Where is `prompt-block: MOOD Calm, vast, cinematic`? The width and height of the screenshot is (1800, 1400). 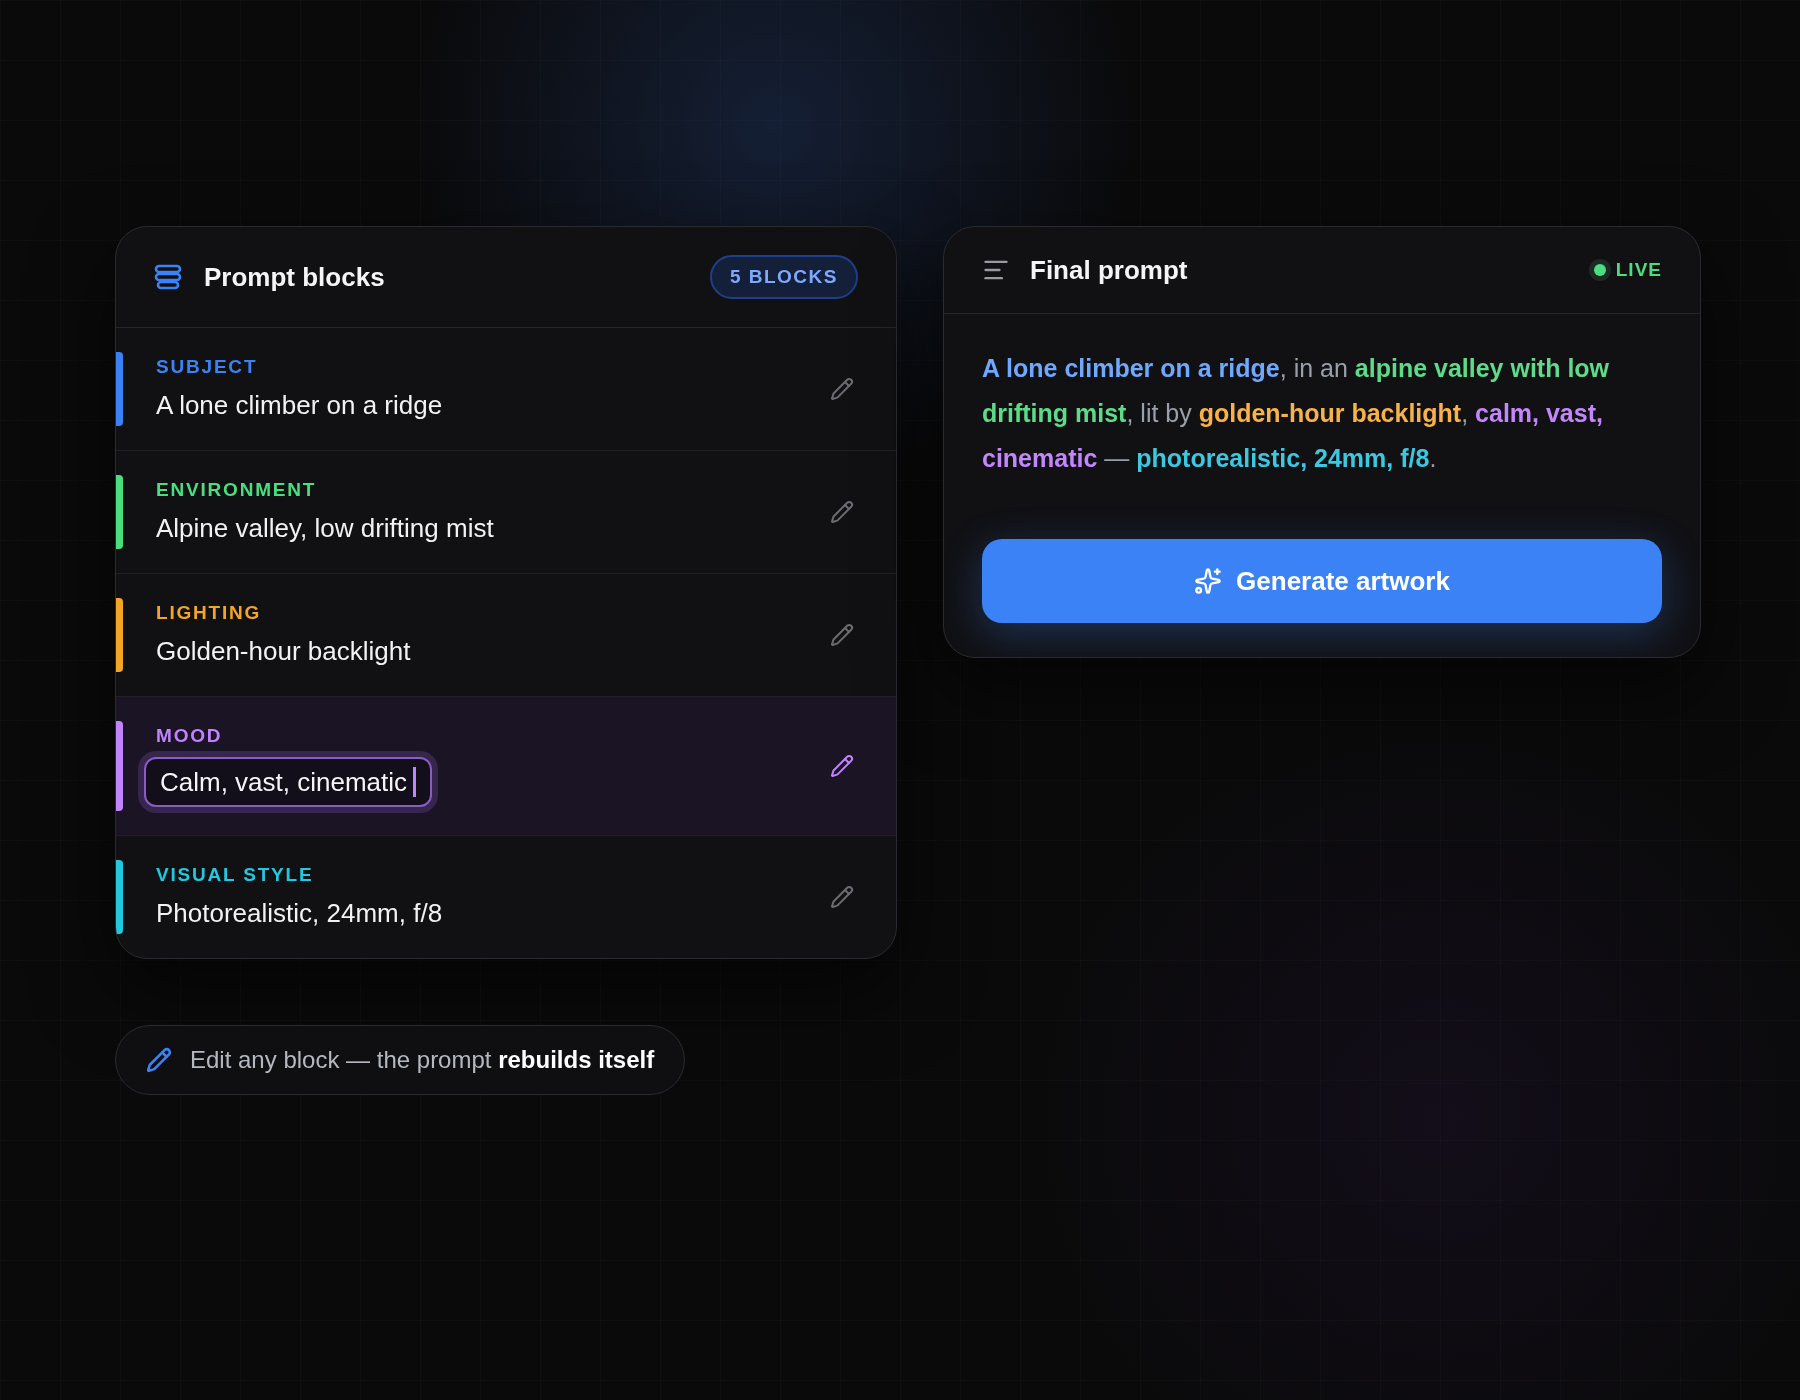 prompt-block: MOOD Calm, vast, cinematic is located at coordinates (506, 766).